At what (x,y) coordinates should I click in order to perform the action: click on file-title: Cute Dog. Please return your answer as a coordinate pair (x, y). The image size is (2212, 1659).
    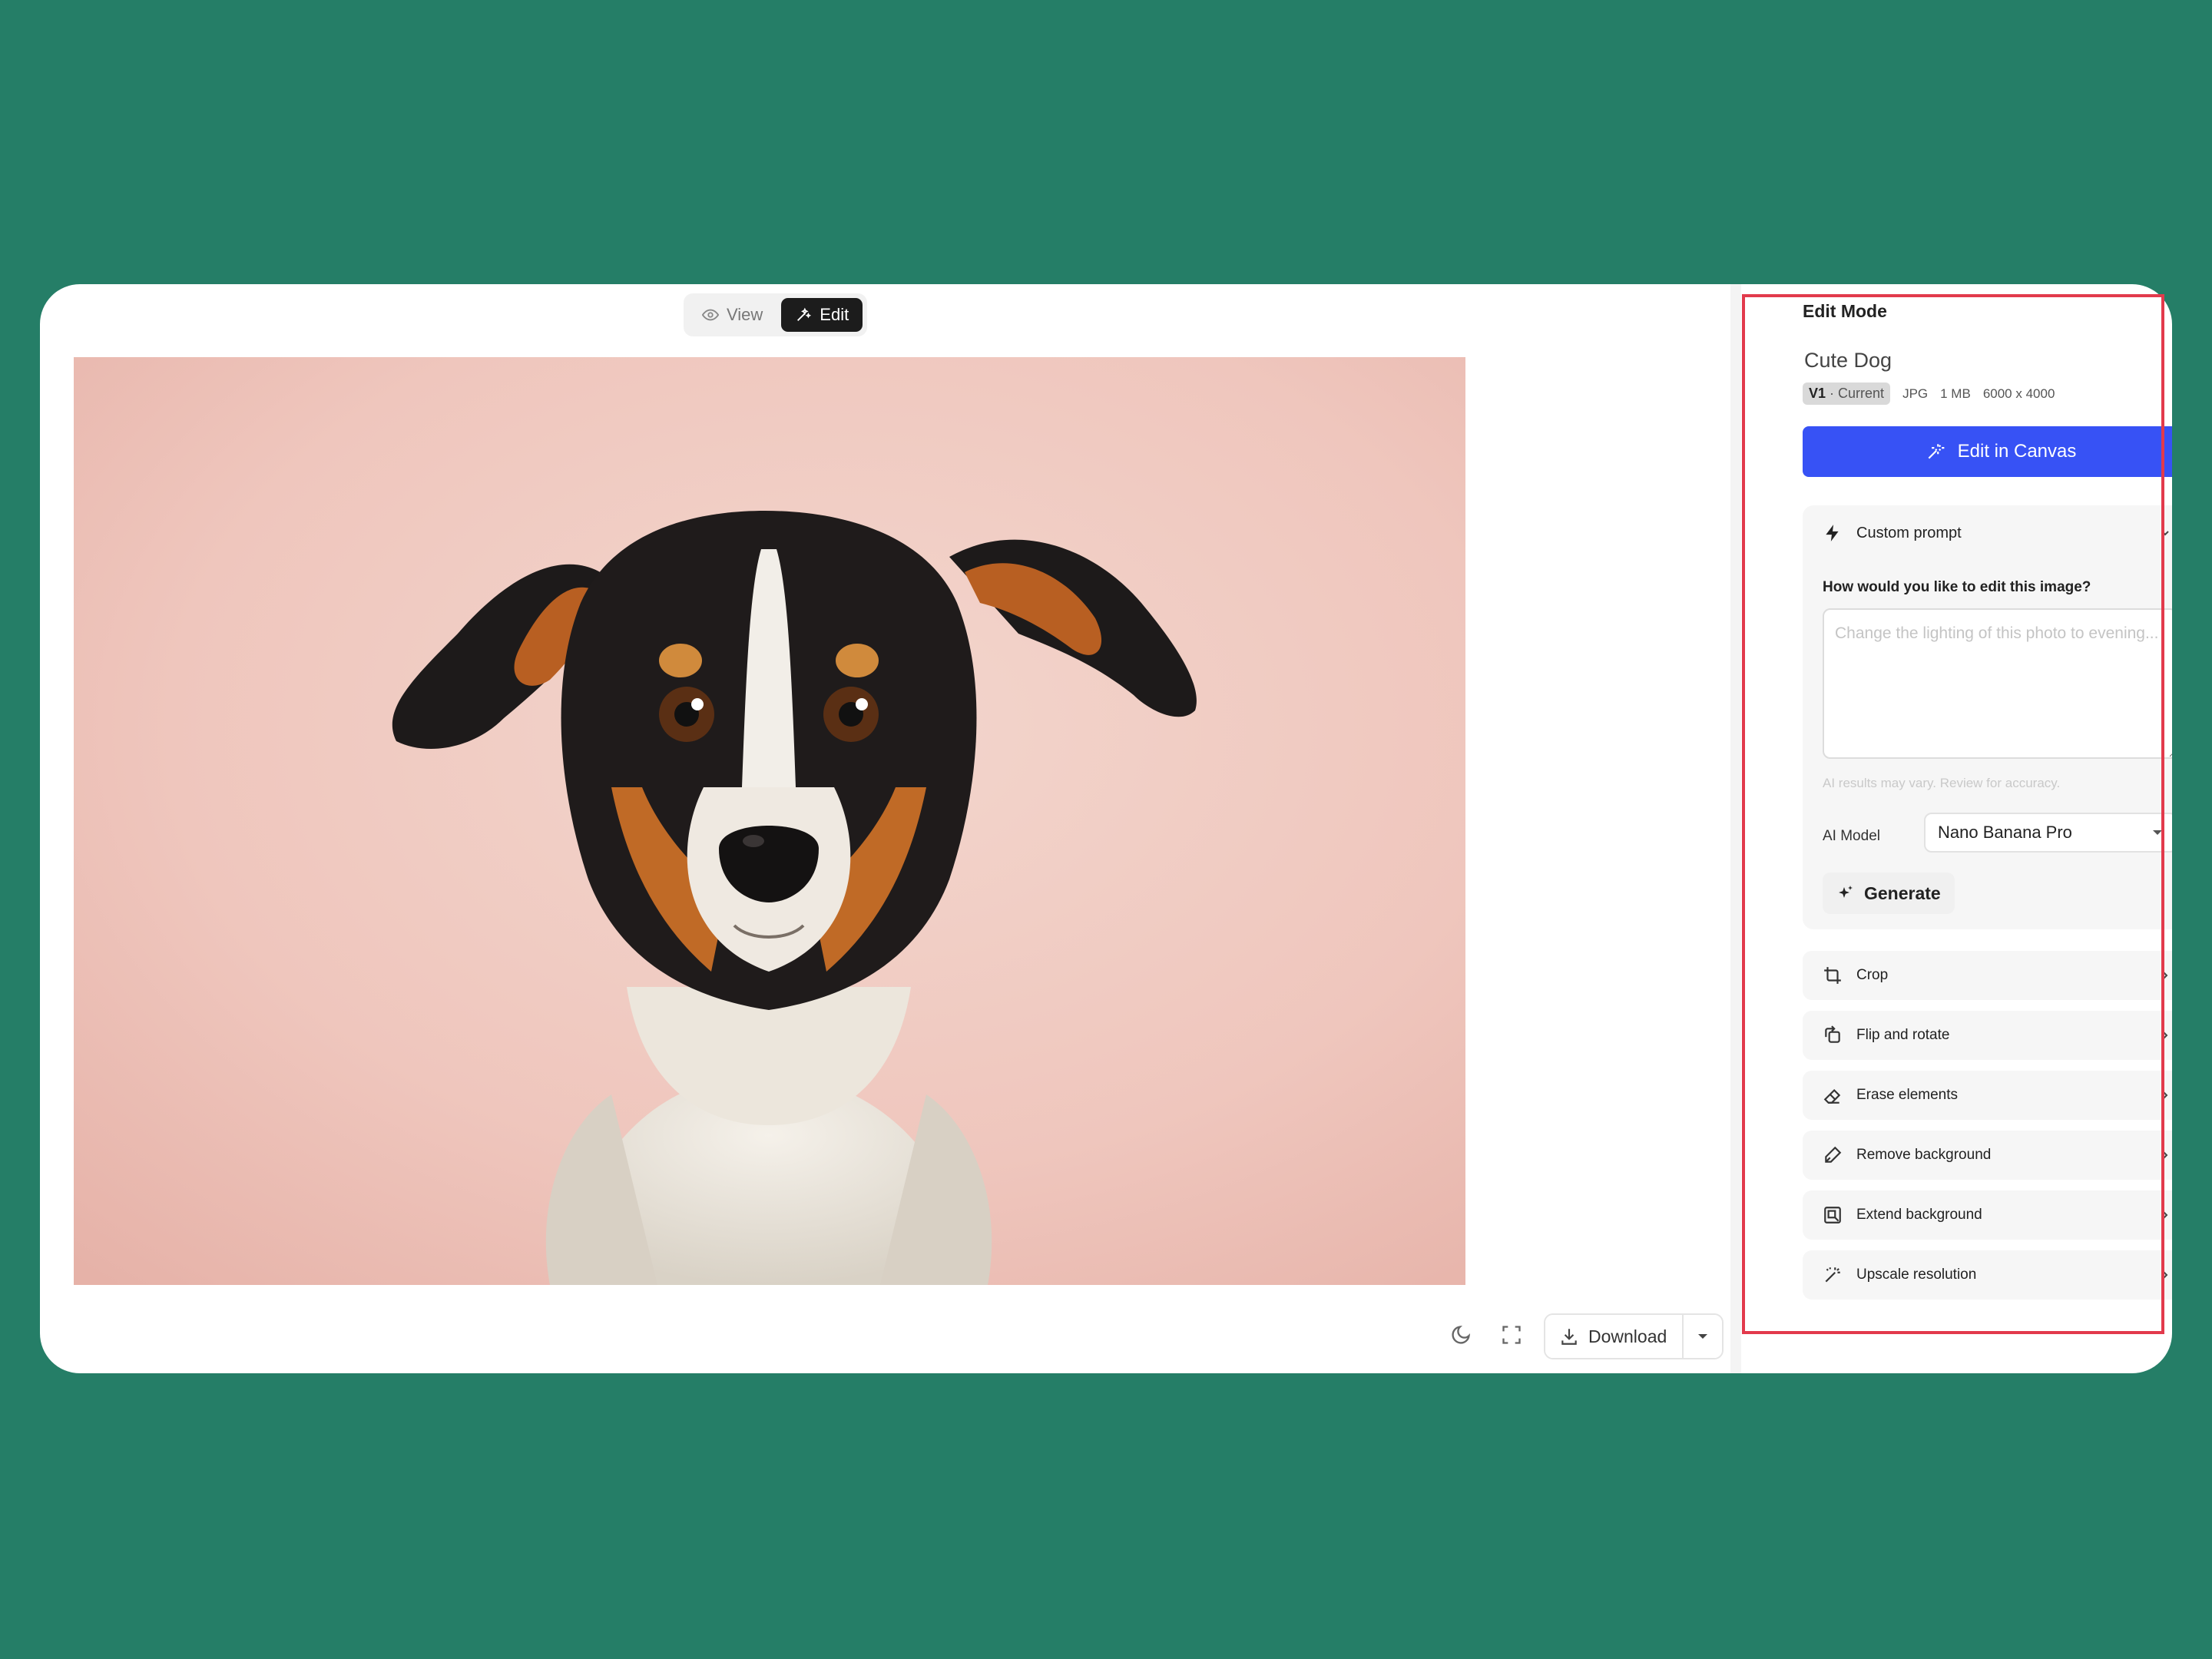
    Looking at the image, I should click on (1848, 361).